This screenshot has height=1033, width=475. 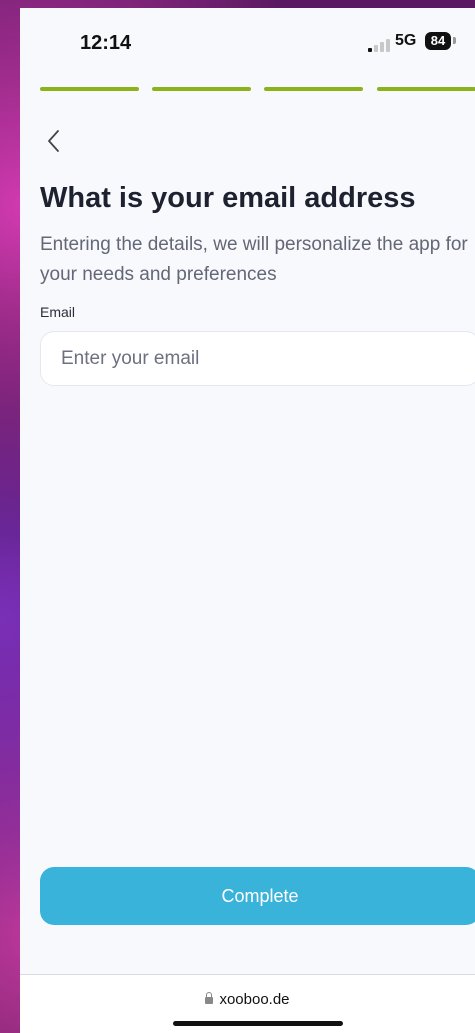 I want to click on chevron-left-icon, so click(x=53, y=141).